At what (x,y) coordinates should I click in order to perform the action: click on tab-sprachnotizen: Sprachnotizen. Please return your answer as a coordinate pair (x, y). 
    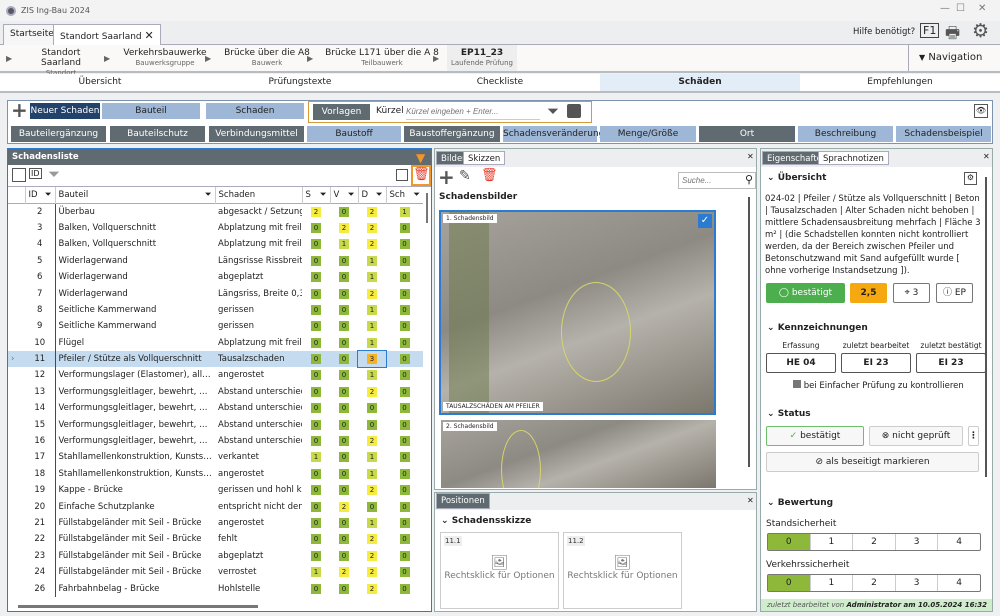
    Looking at the image, I should click on (853, 158).